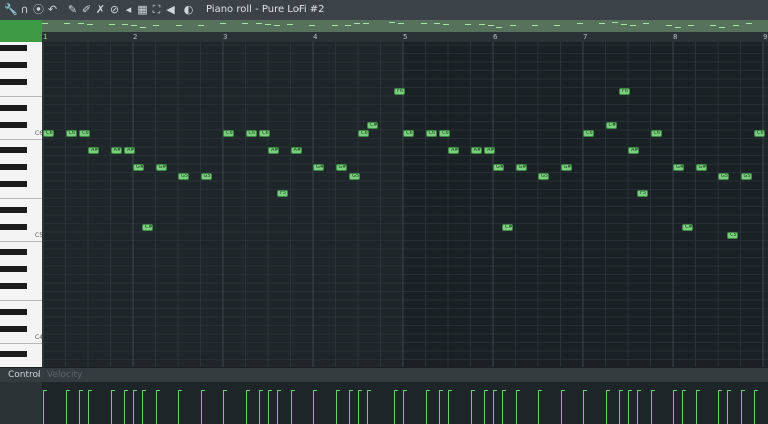 This screenshot has width=768, height=424. I want to click on wrench-icon: 🔧, so click(11, 9).